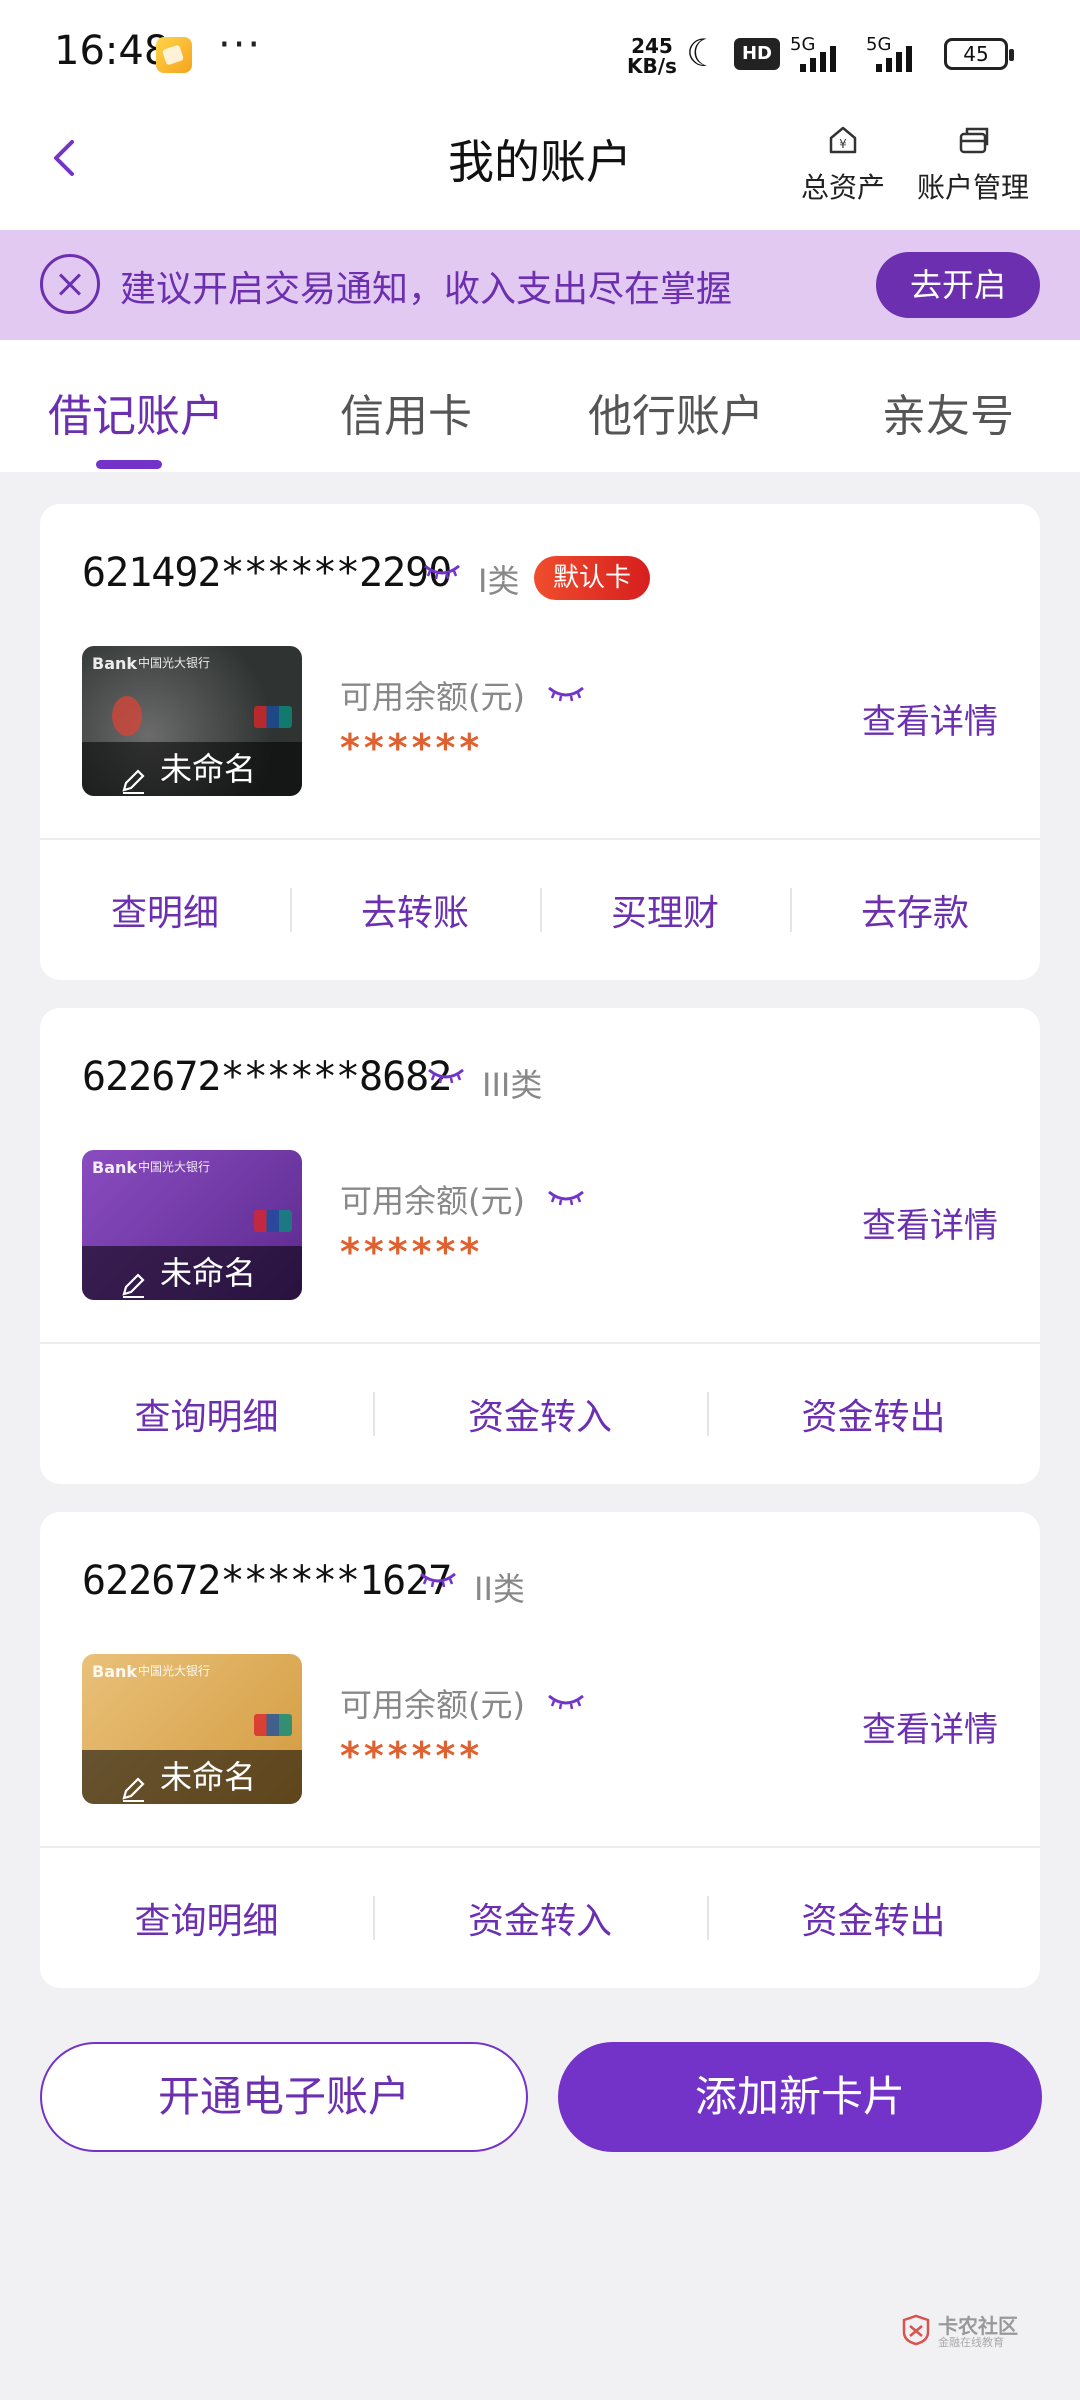 Image resolution: width=1080 pixels, height=2400 pixels. I want to click on home-yen-icon: ¥, so click(843, 140).